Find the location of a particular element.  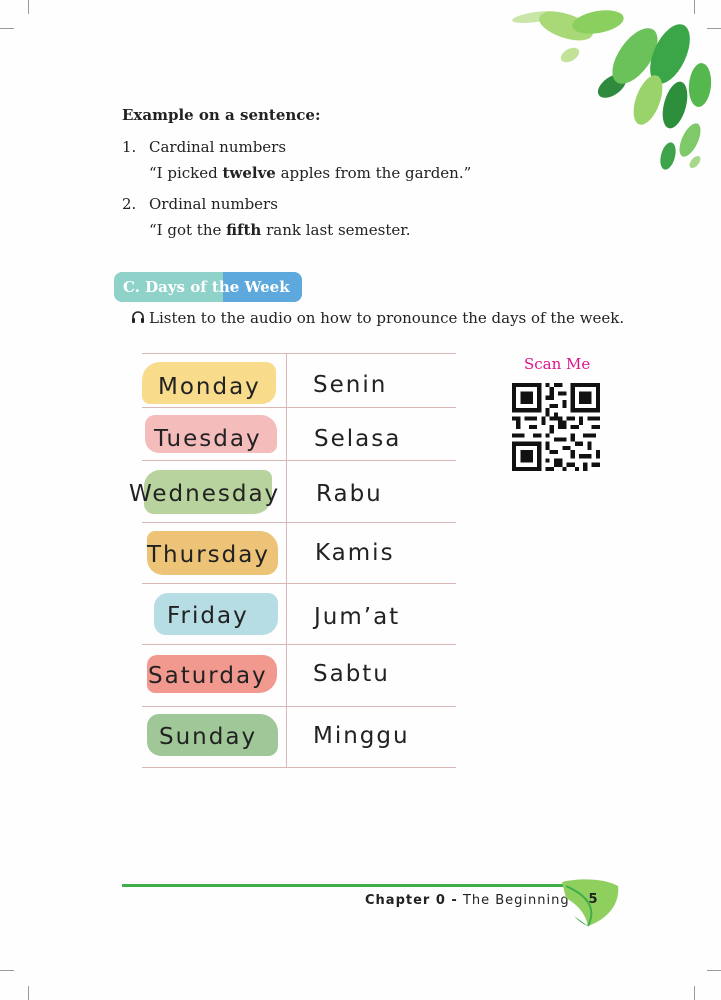

day-english: Friday is located at coordinates (208, 616).